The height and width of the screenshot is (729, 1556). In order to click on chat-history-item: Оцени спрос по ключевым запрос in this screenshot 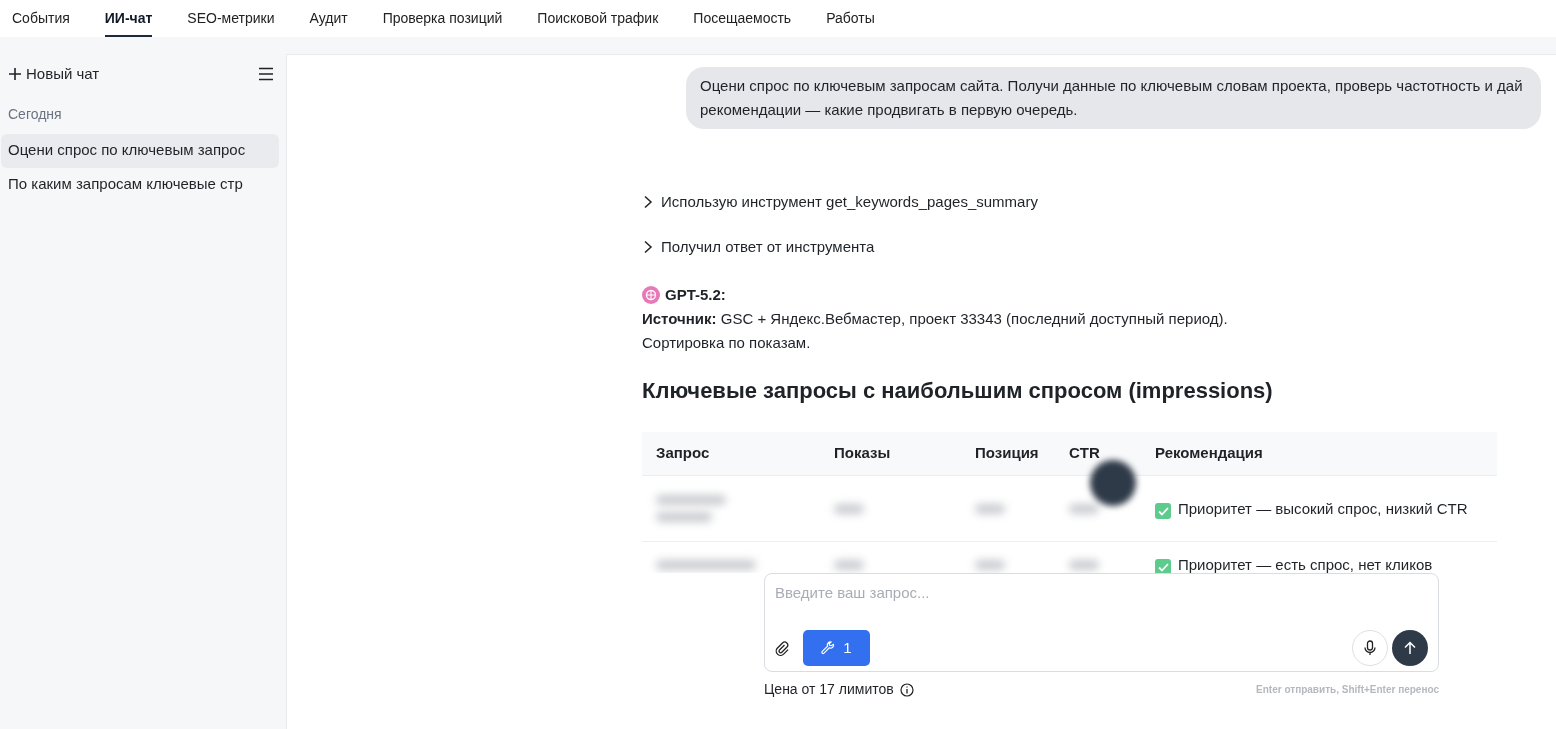, I will do `click(140, 150)`.